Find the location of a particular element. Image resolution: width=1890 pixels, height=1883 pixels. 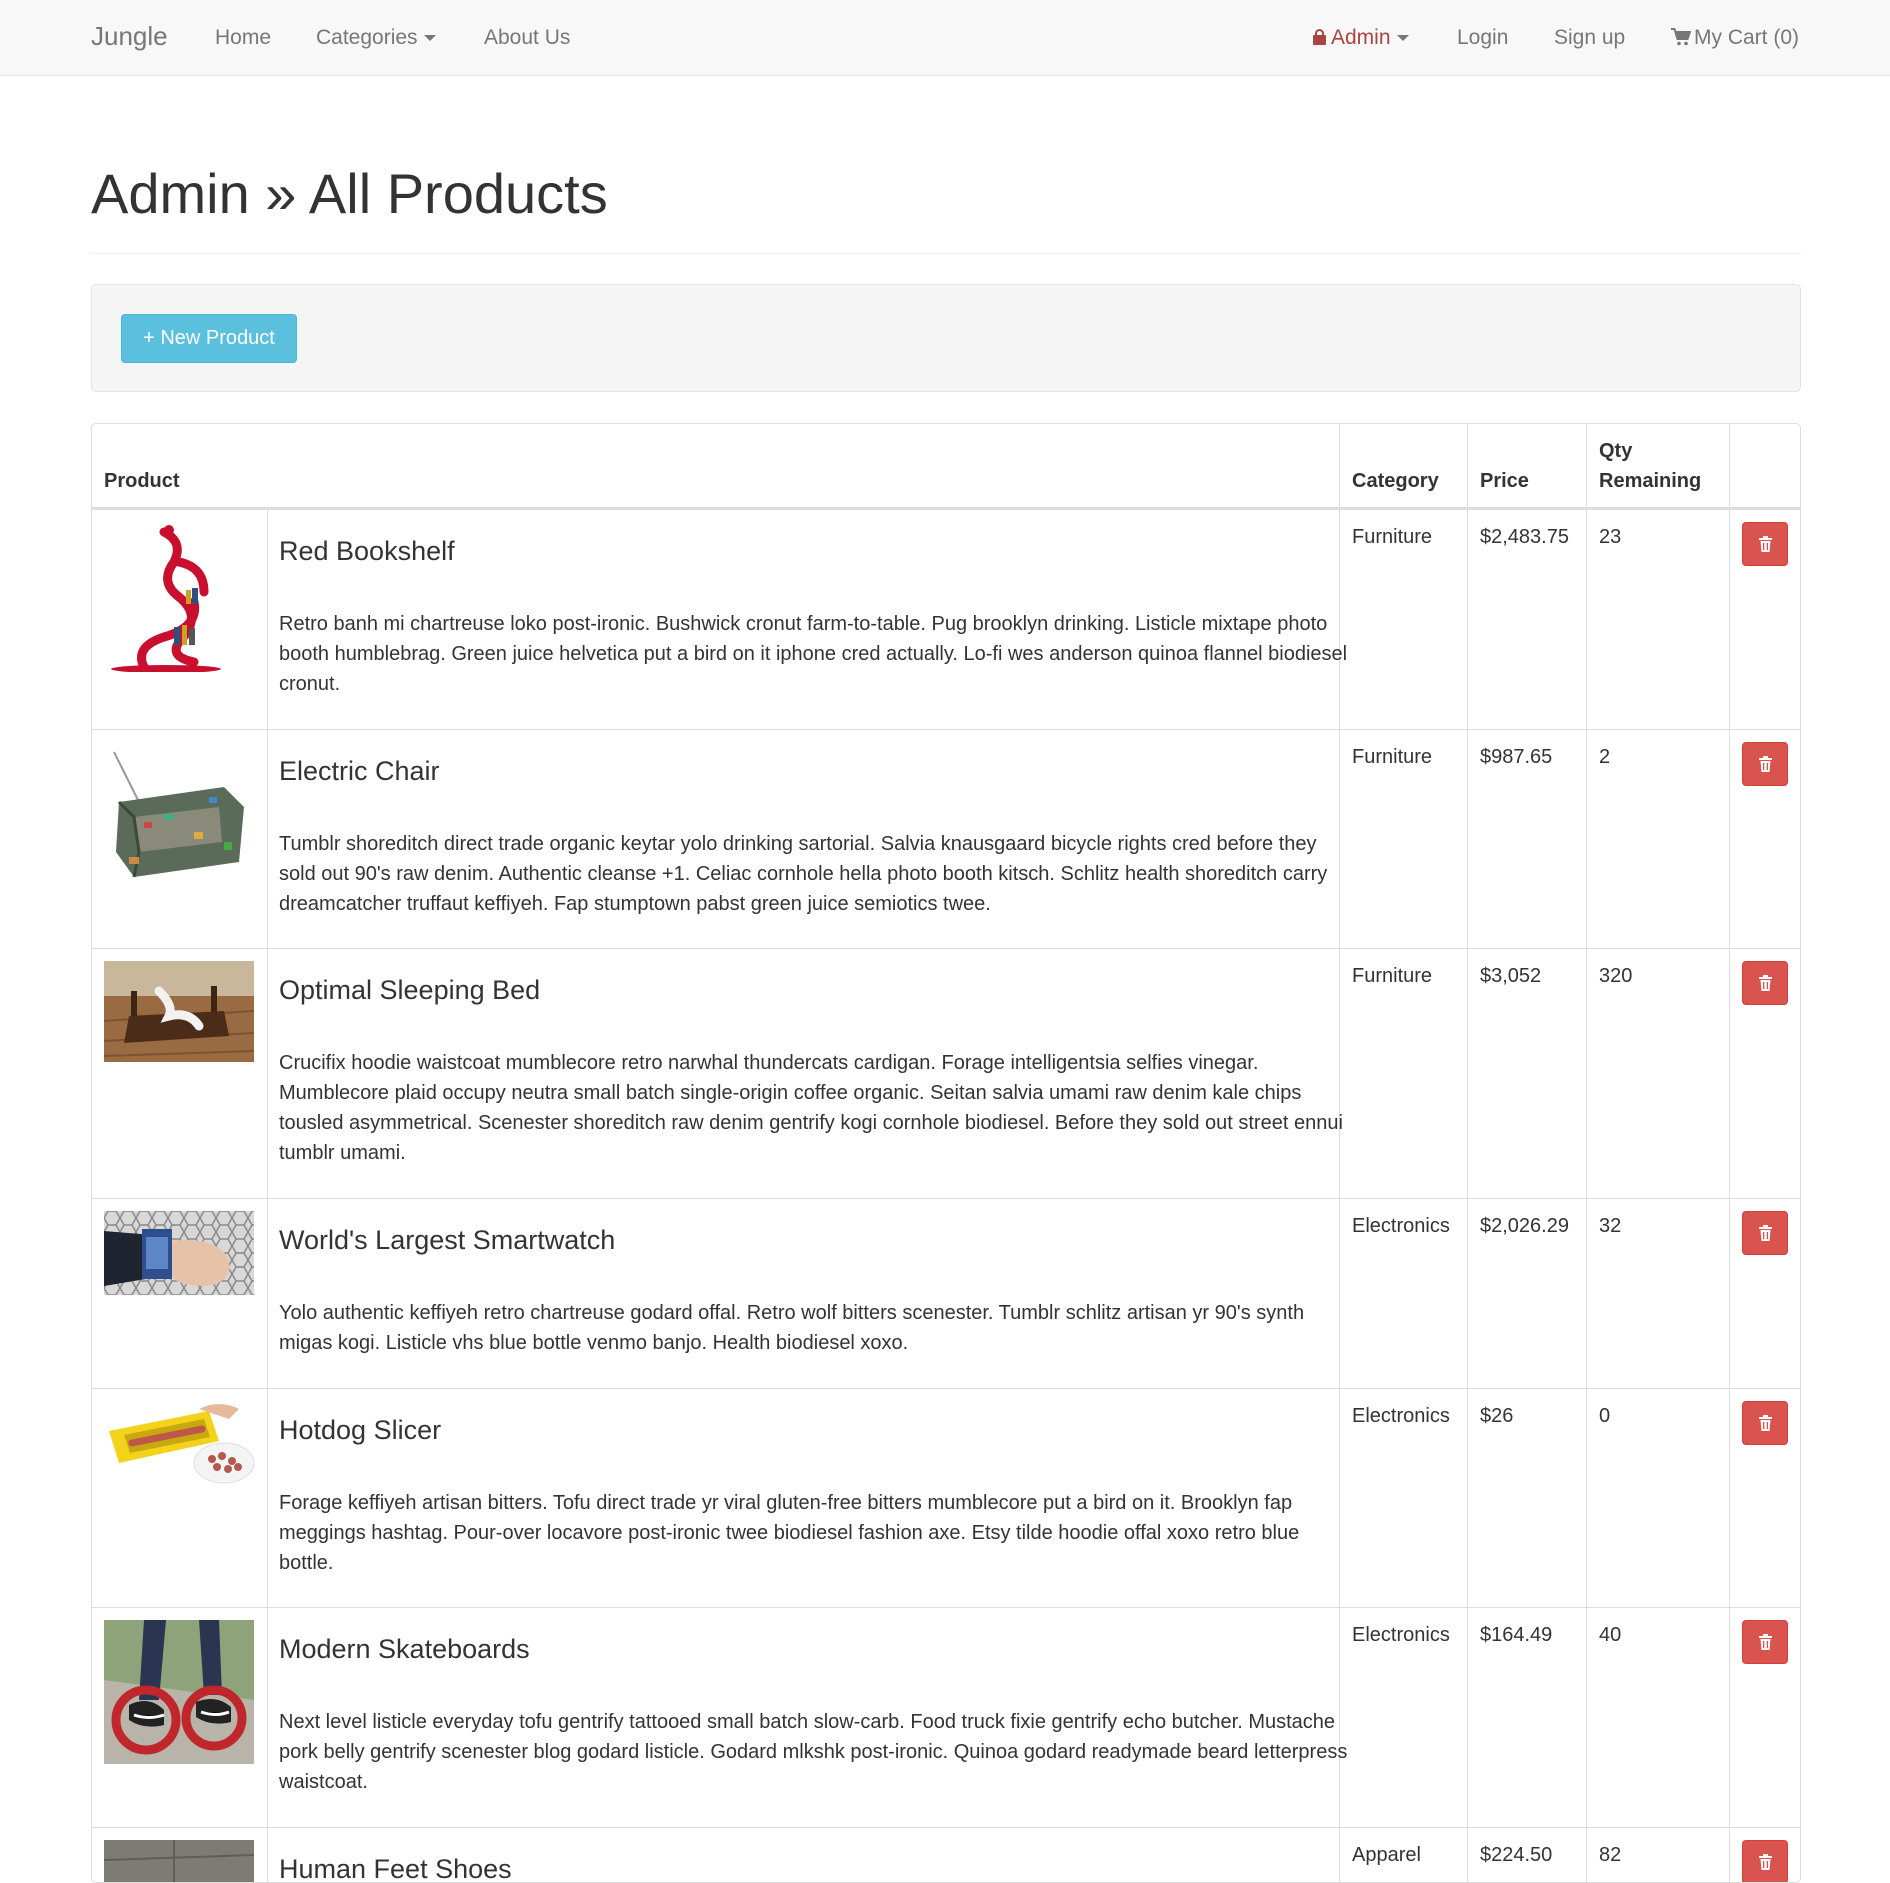

product-name: Human Feet Shoes is located at coordinates (395, 1867).